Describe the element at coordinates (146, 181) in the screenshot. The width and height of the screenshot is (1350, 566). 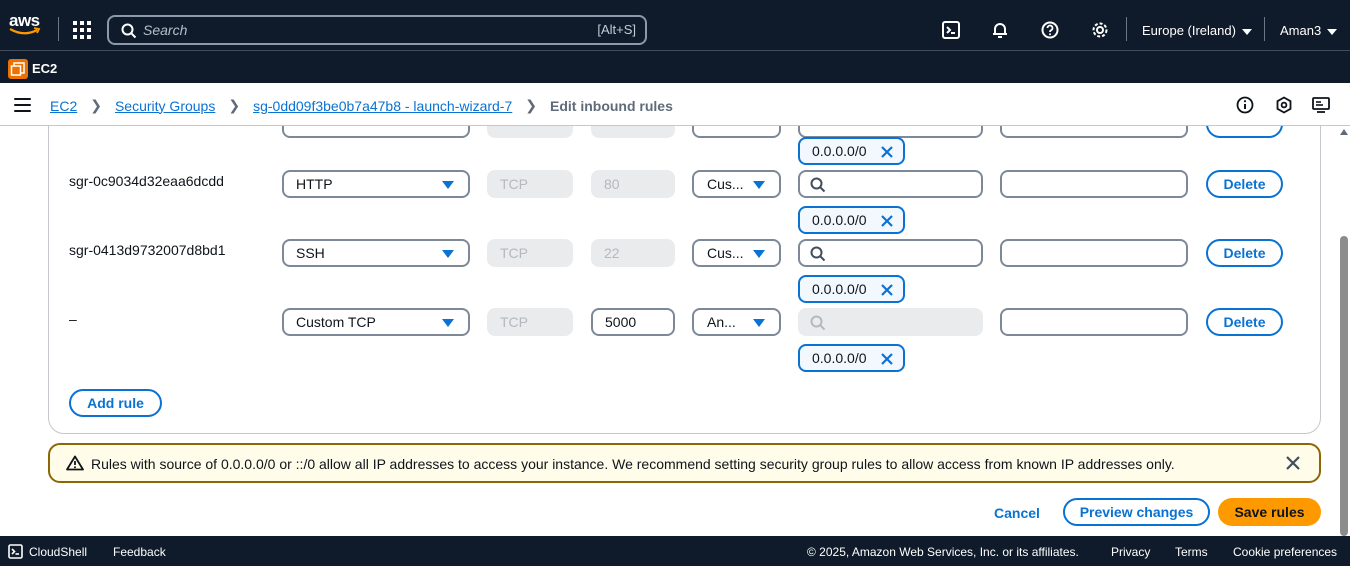
I see `rule-id: sgr-0c9034d32eaa6dcdd` at that location.